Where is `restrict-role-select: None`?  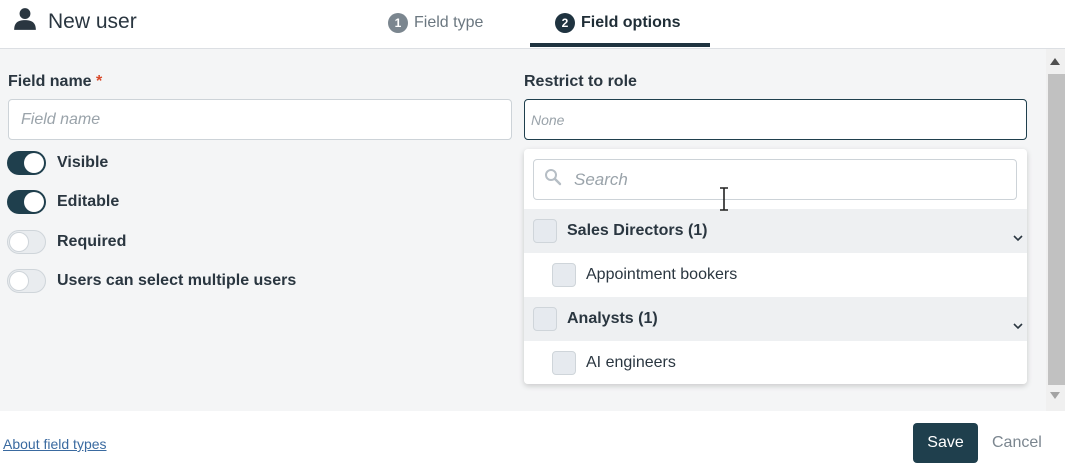 restrict-role-select: None is located at coordinates (775, 119).